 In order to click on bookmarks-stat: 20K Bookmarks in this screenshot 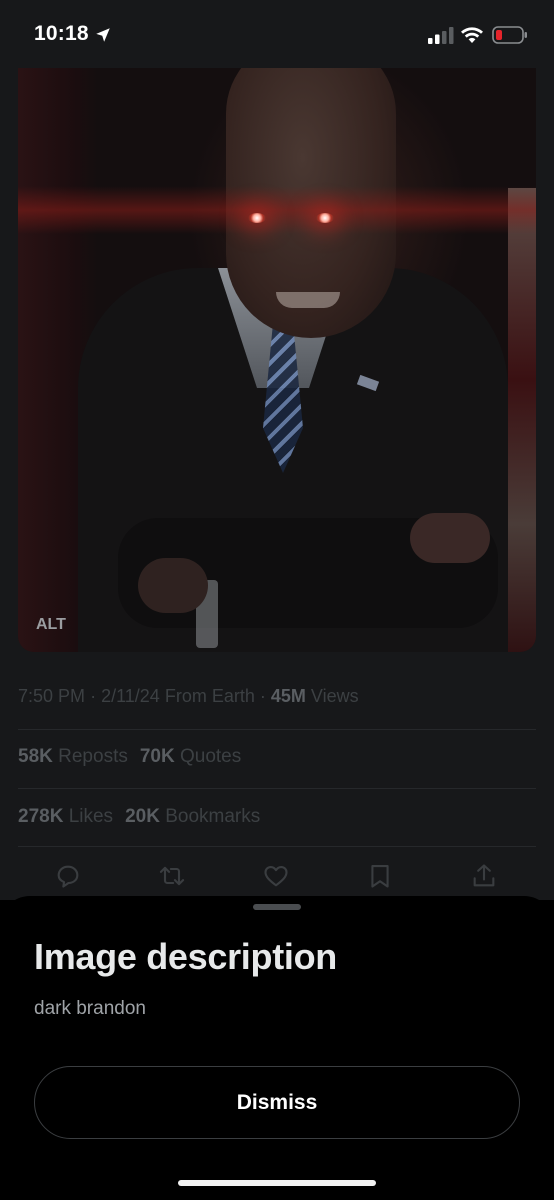, I will do `click(192, 816)`.